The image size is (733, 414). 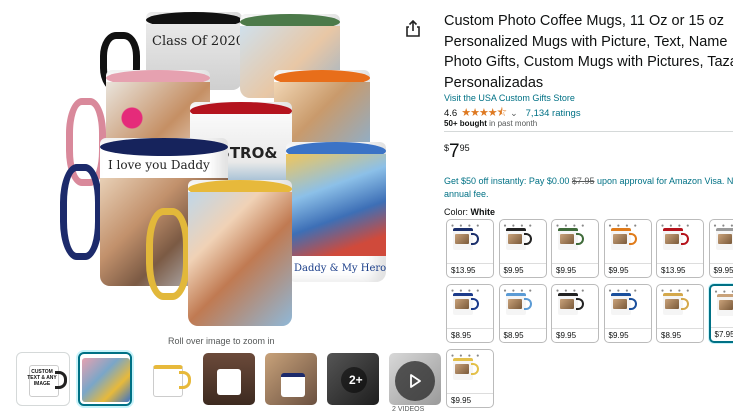 I want to click on zoom-hint: Roll over image to zoom in, so click(x=221, y=341).